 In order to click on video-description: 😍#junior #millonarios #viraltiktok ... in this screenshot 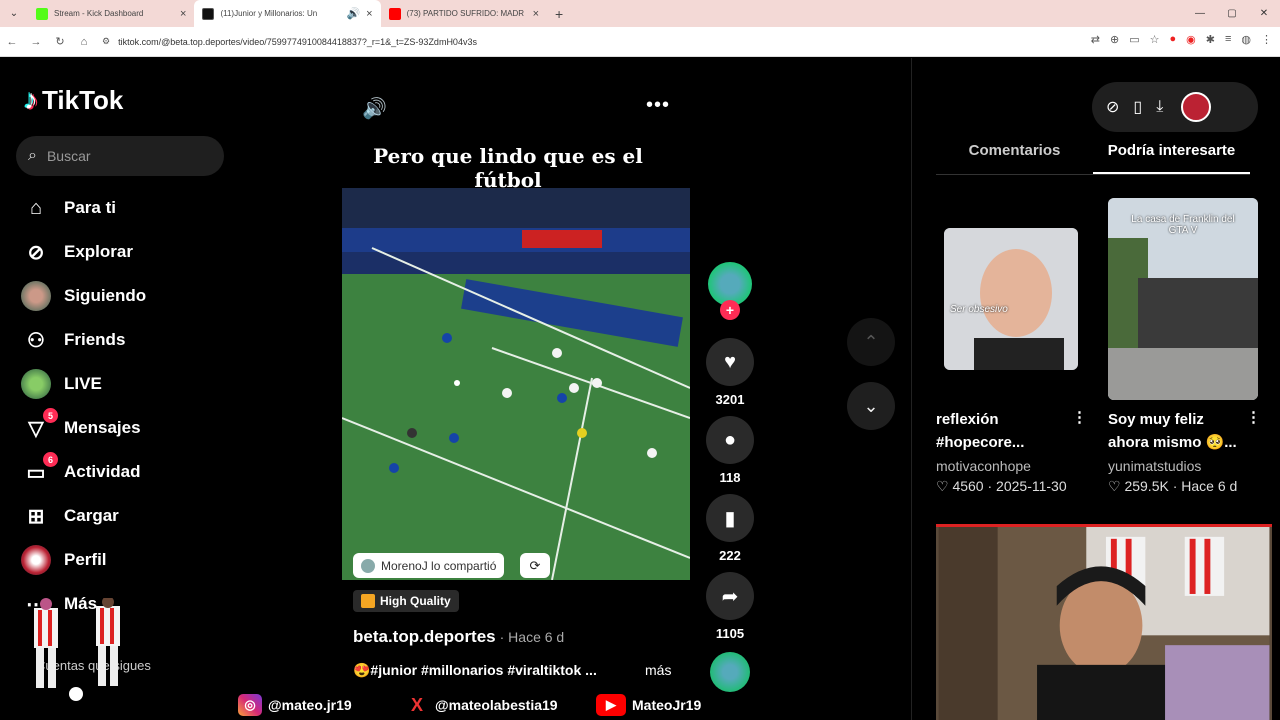, I will do `click(475, 670)`.